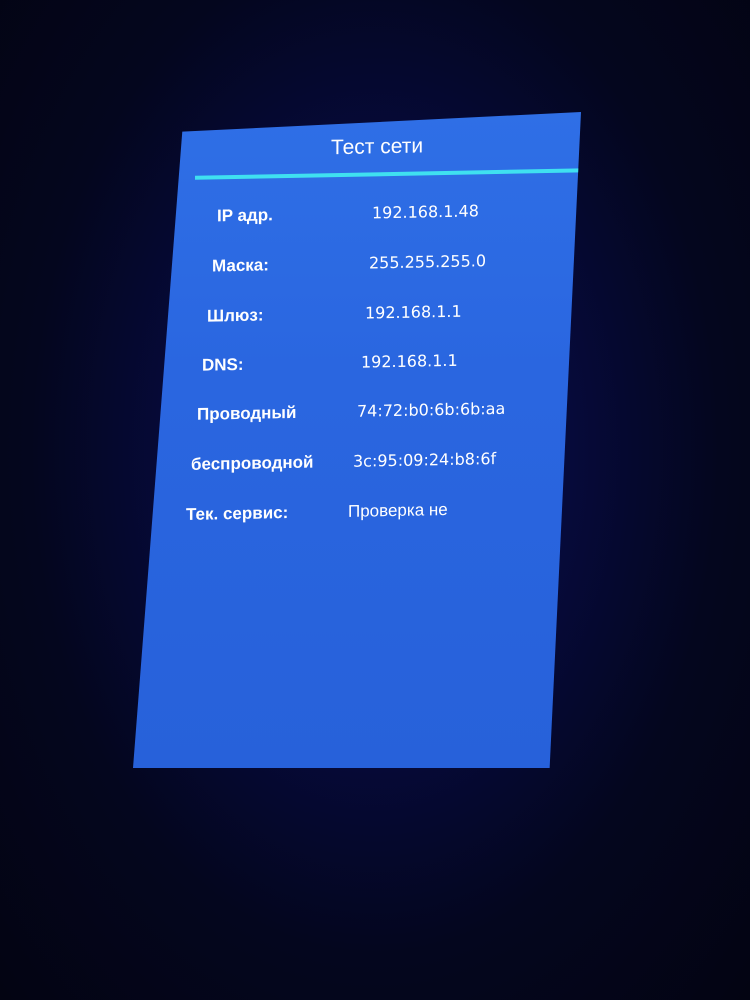 This screenshot has height=1000, width=750. What do you see at coordinates (409, 361) in the screenshot?
I see `dns-value: 192.168.1.1` at bounding box center [409, 361].